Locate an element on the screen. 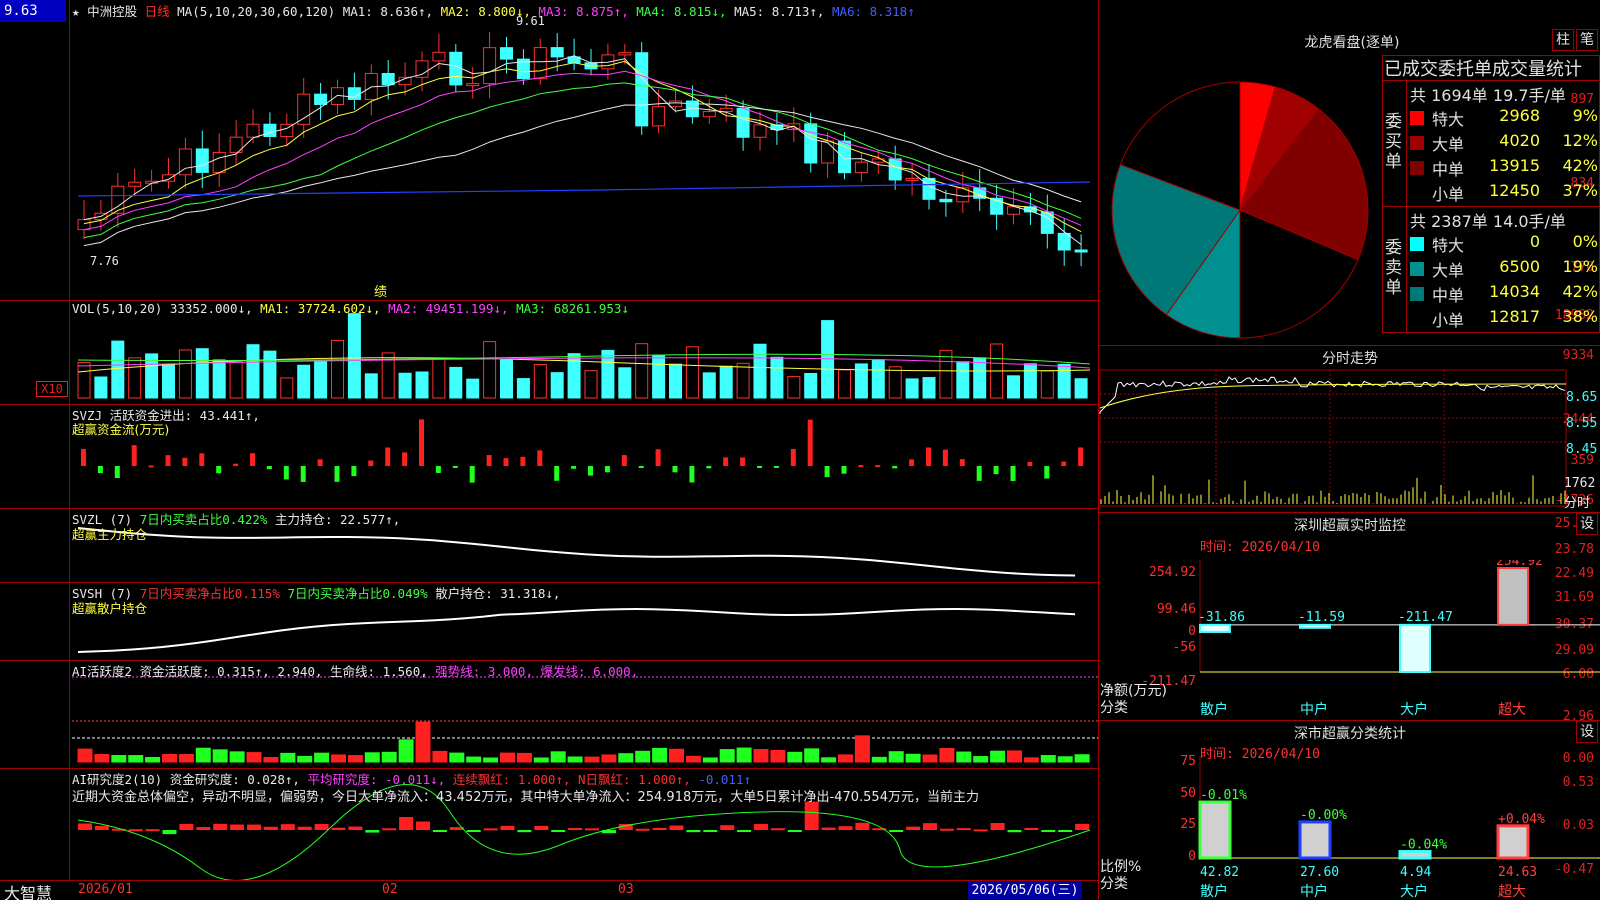  row-name: 中单 is located at coordinates (1448, 169).